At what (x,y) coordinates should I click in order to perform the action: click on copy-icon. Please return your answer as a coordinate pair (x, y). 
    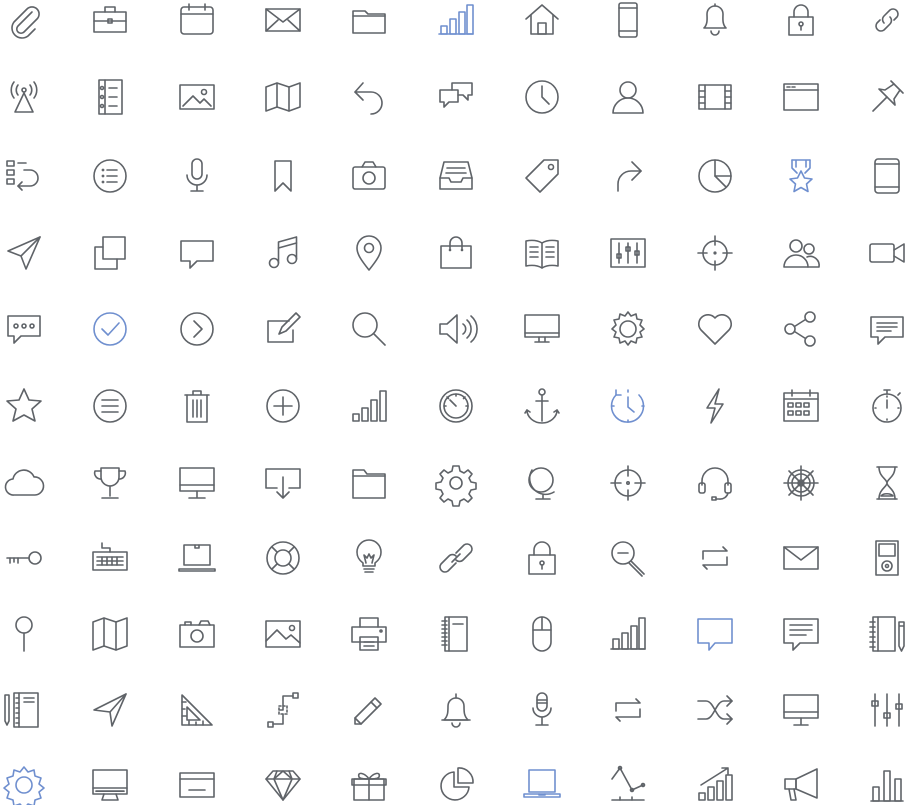
    Looking at the image, I should click on (110, 253).